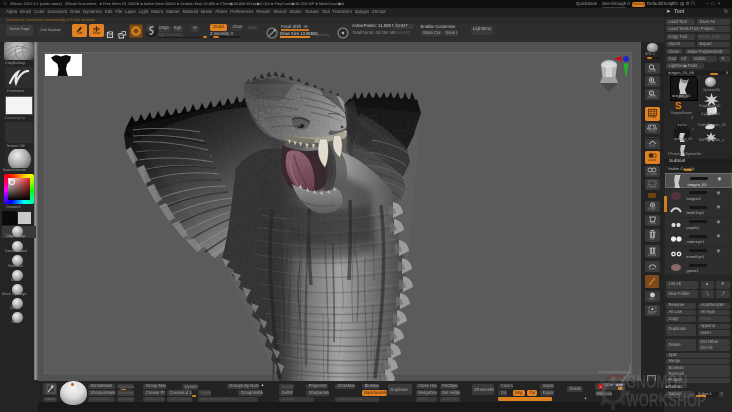  Describe the element at coordinates (651, 93) in the screenshot. I see `svg-text: 1` at that location.